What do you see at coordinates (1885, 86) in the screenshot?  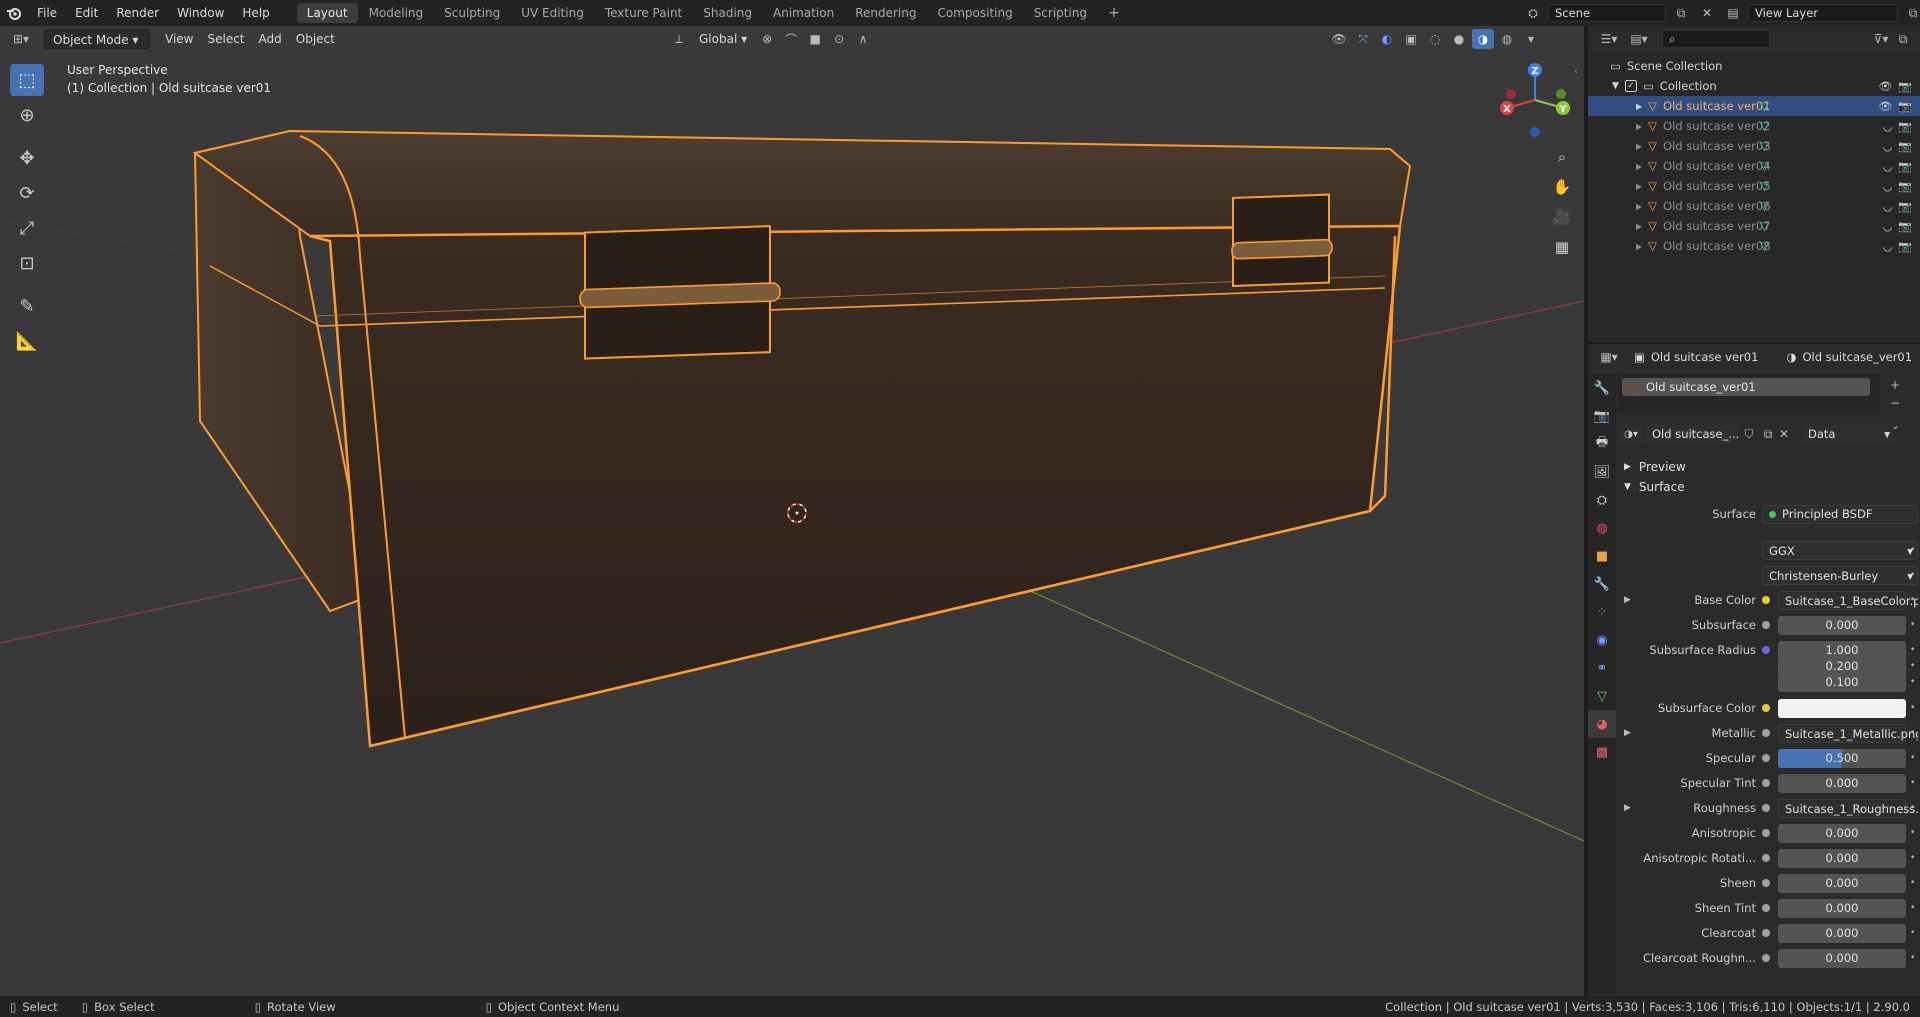 I see `collection-visibility-icon: 👁` at bounding box center [1885, 86].